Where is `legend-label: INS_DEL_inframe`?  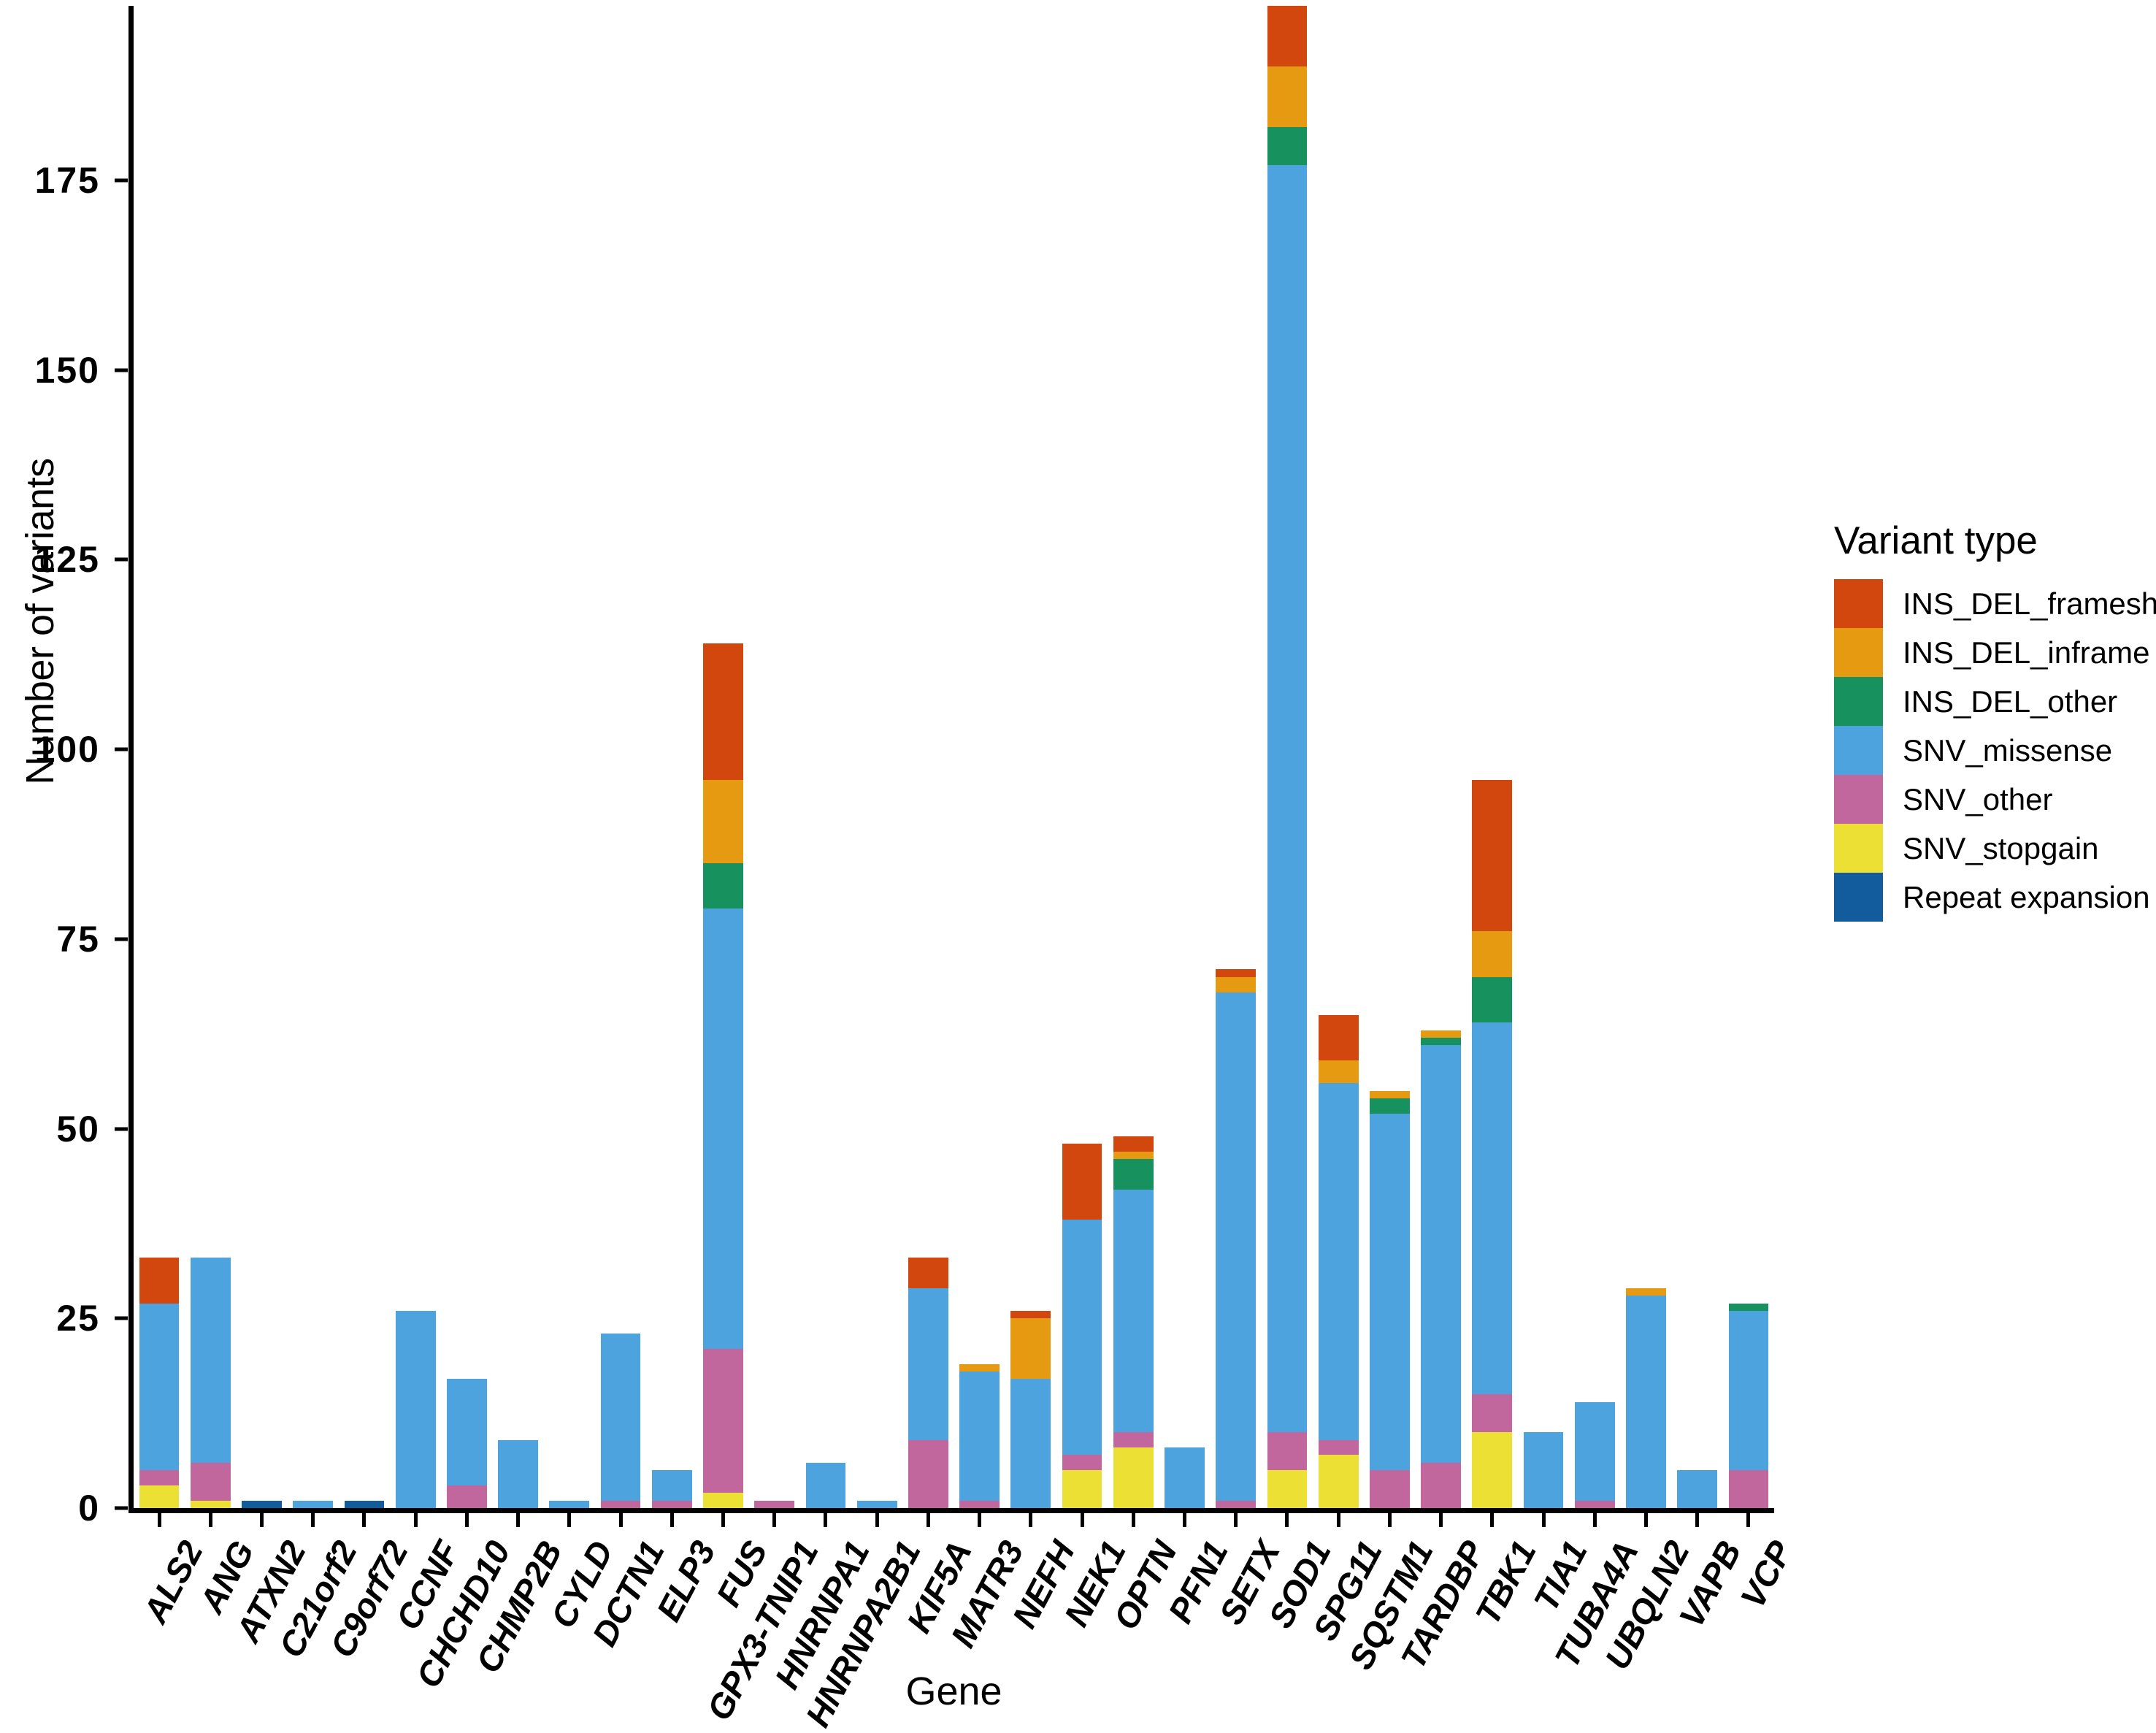
legend-label: INS_DEL_inframe is located at coordinates (2026, 652).